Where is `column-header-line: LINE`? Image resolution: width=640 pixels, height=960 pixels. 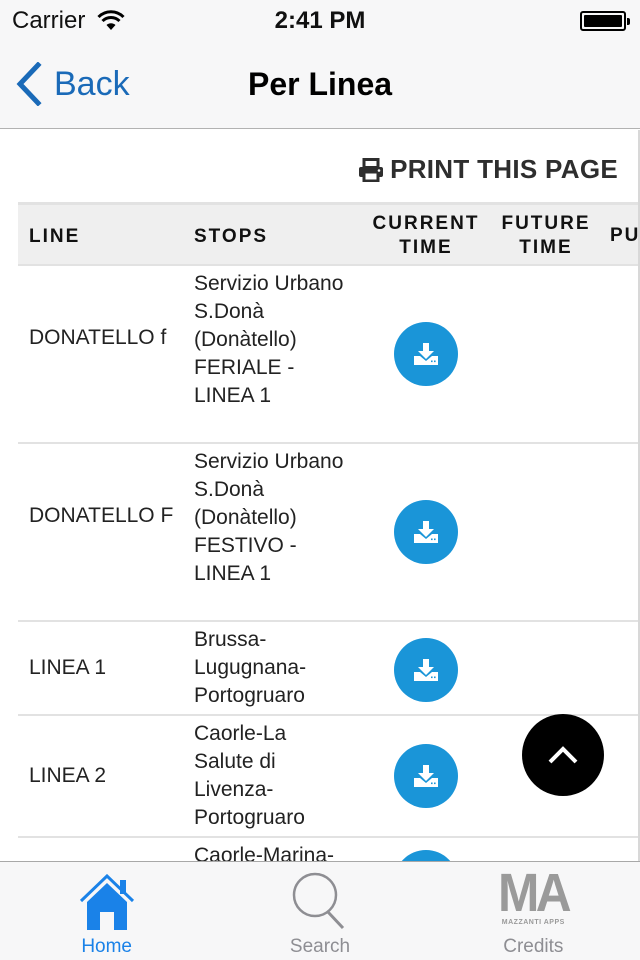
column-header-line: LINE is located at coordinates (55, 236).